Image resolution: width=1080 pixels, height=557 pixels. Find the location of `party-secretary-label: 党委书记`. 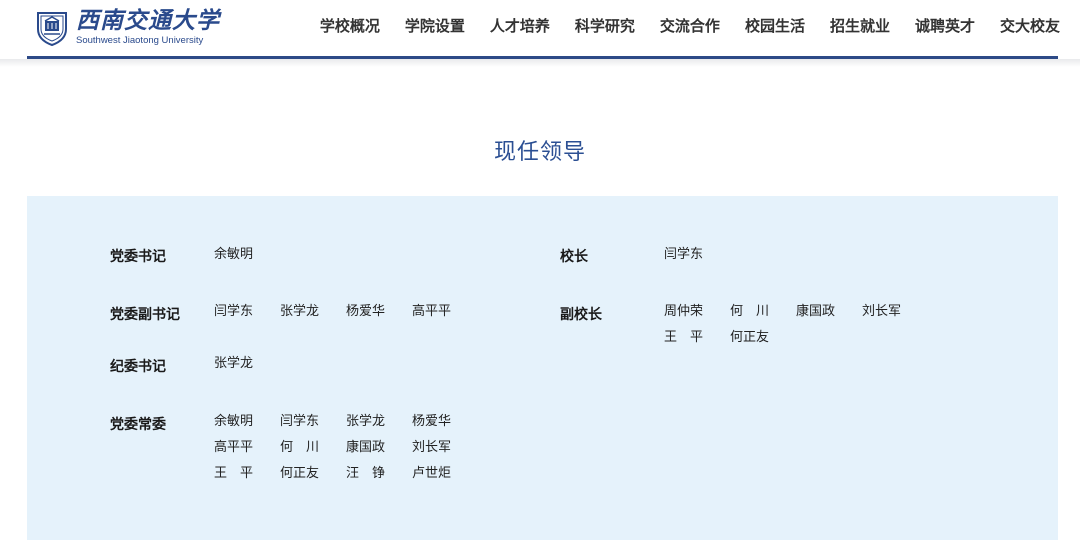

party-secretary-label: 党委书记 is located at coordinates (138, 257).